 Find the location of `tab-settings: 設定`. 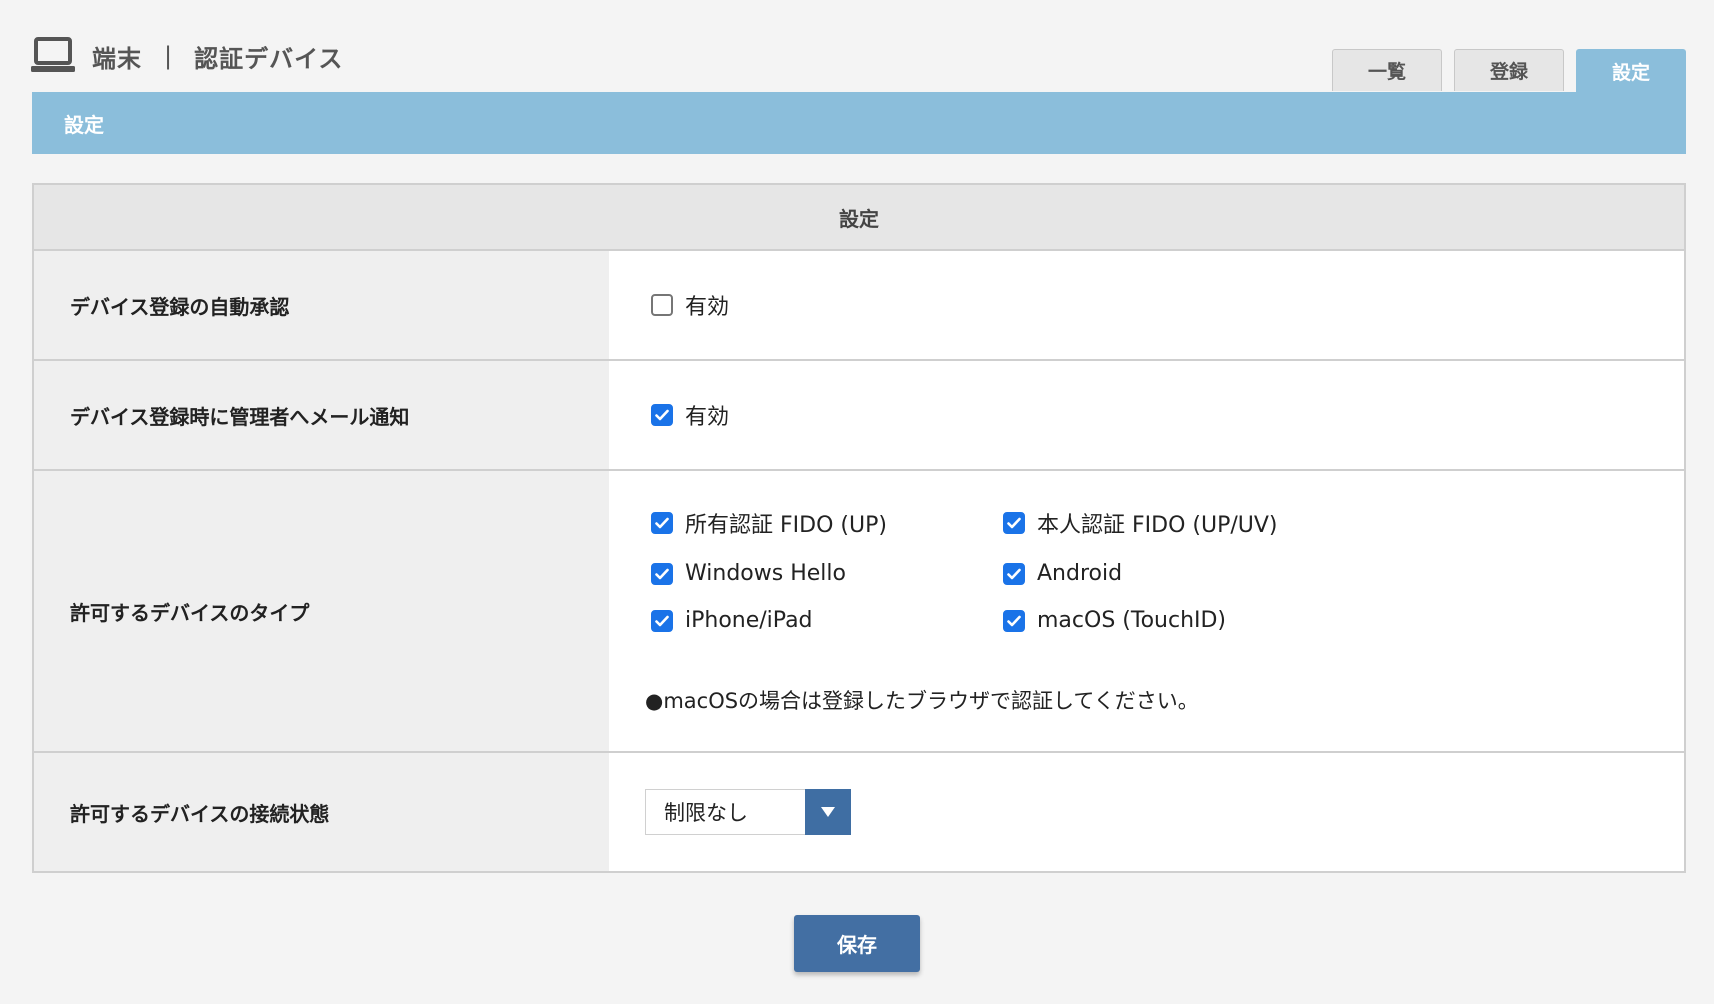

tab-settings: 設定 is located at coordinates (1631, 71).